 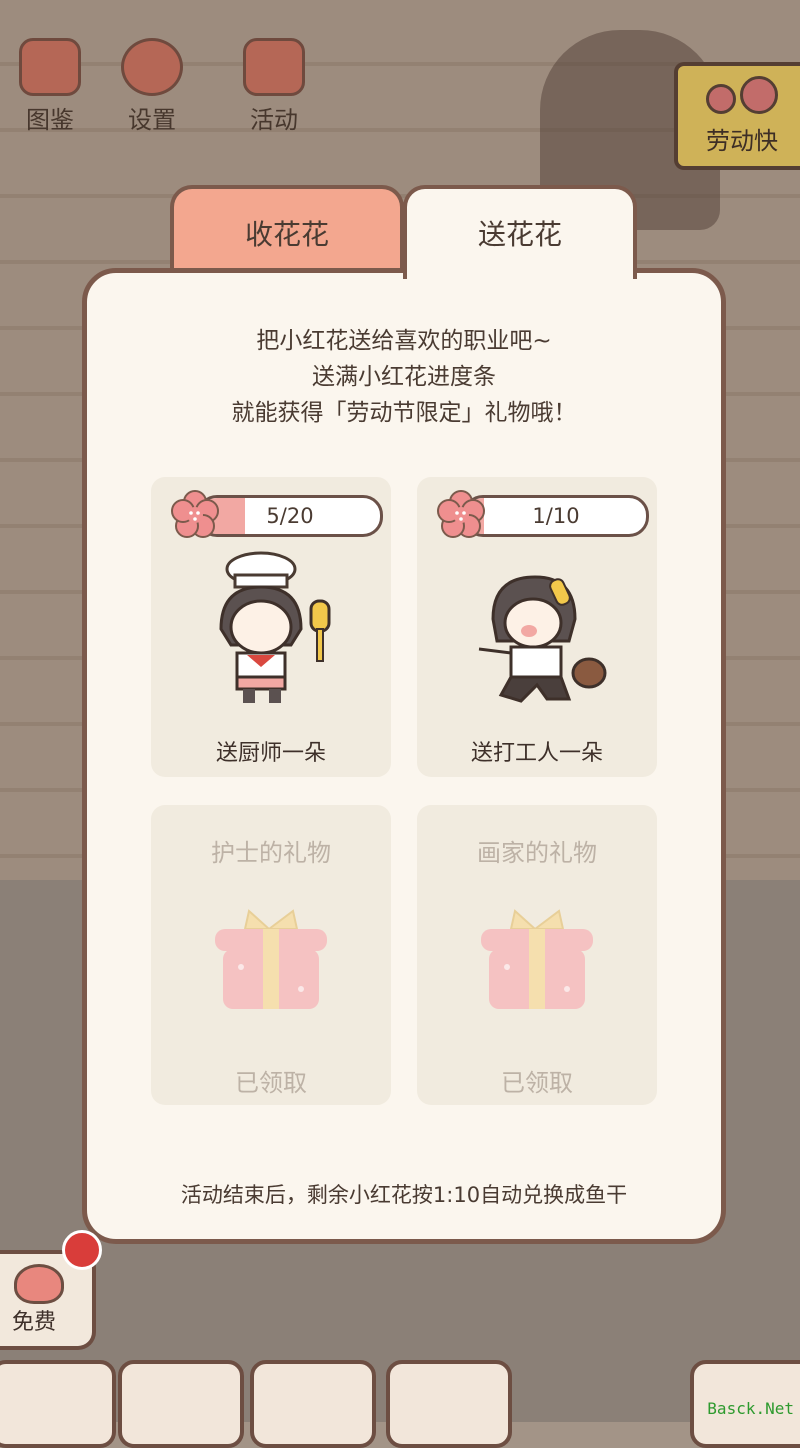 I want to click on nurse-gift-card: 护士的礼物 已领取, so click(x=271, y=955).